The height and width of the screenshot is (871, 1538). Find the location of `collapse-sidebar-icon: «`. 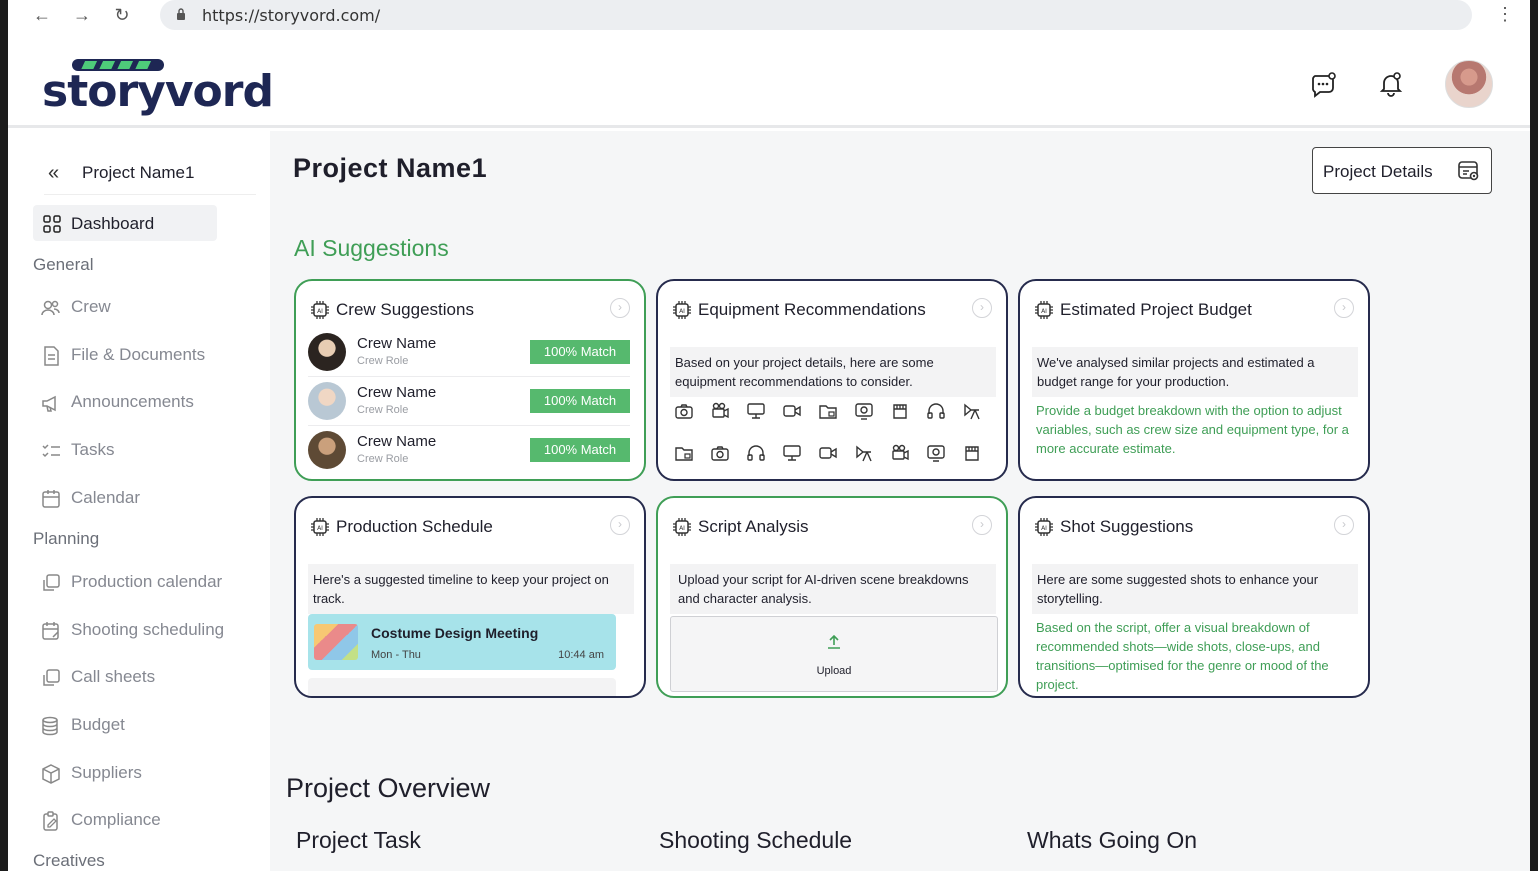

collapse-sidebar-icon: « is located at coordinates (53, 173).